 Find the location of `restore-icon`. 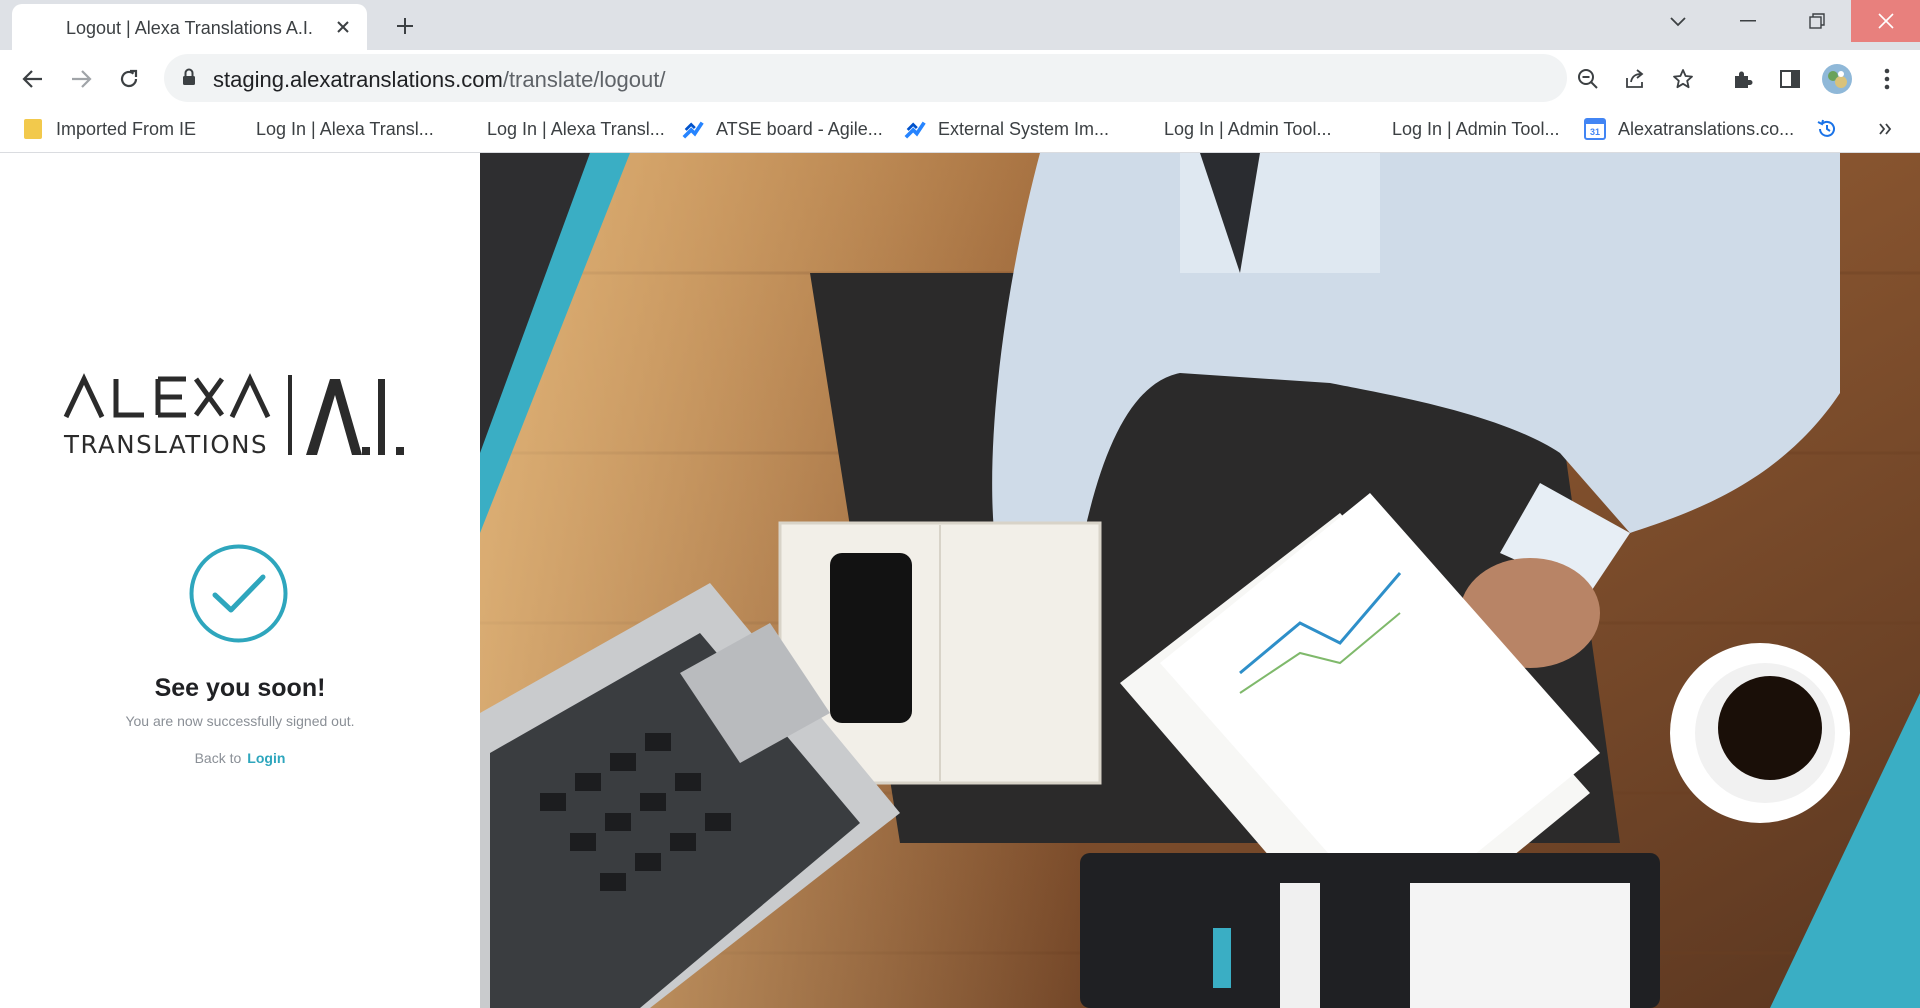

restore-icon is located at coordinates (1816, 21).